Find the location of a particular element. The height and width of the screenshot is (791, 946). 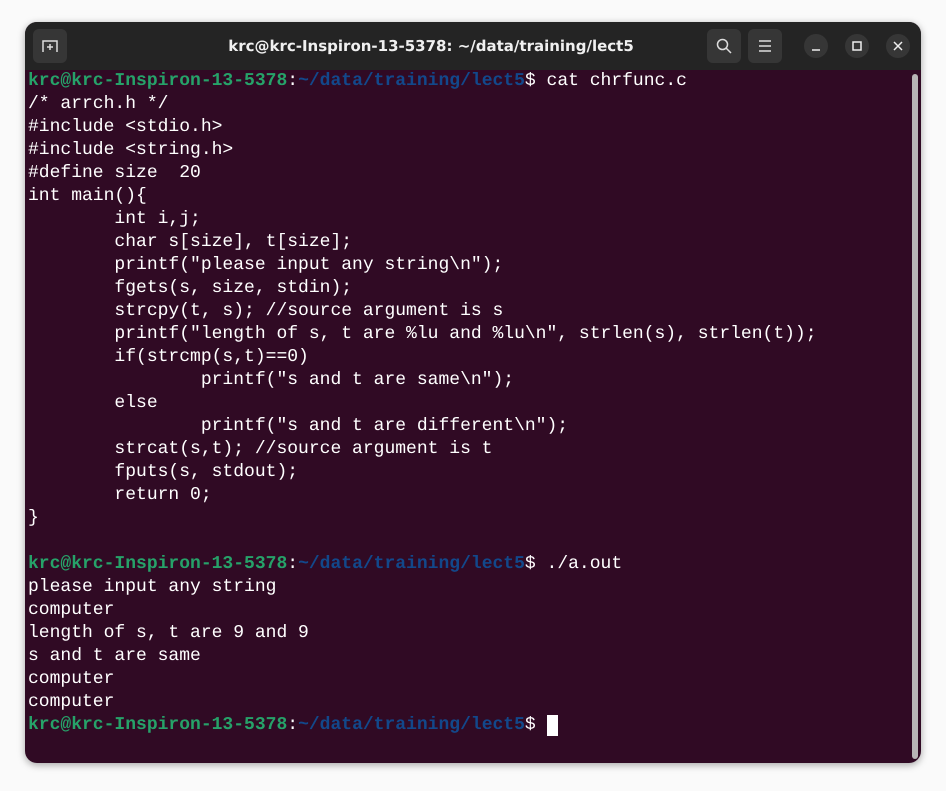

close-button is located at coordinates (898, 46).